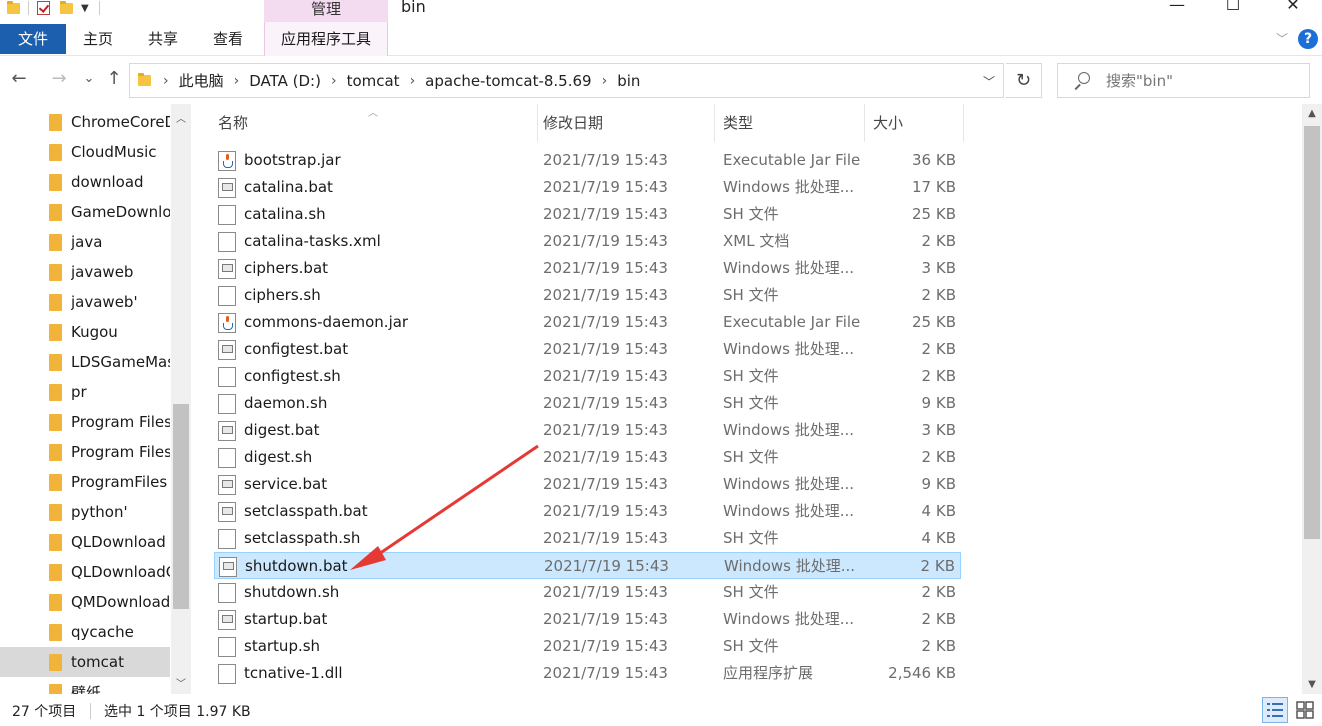 The height and width of the screenshot is (726, 1322). Describe the element at coordinates (587, 403) in the screenshot. I see `file-row: daemon.sh 2021/7/19 15:43 SH 文件 9 KB` at that location.